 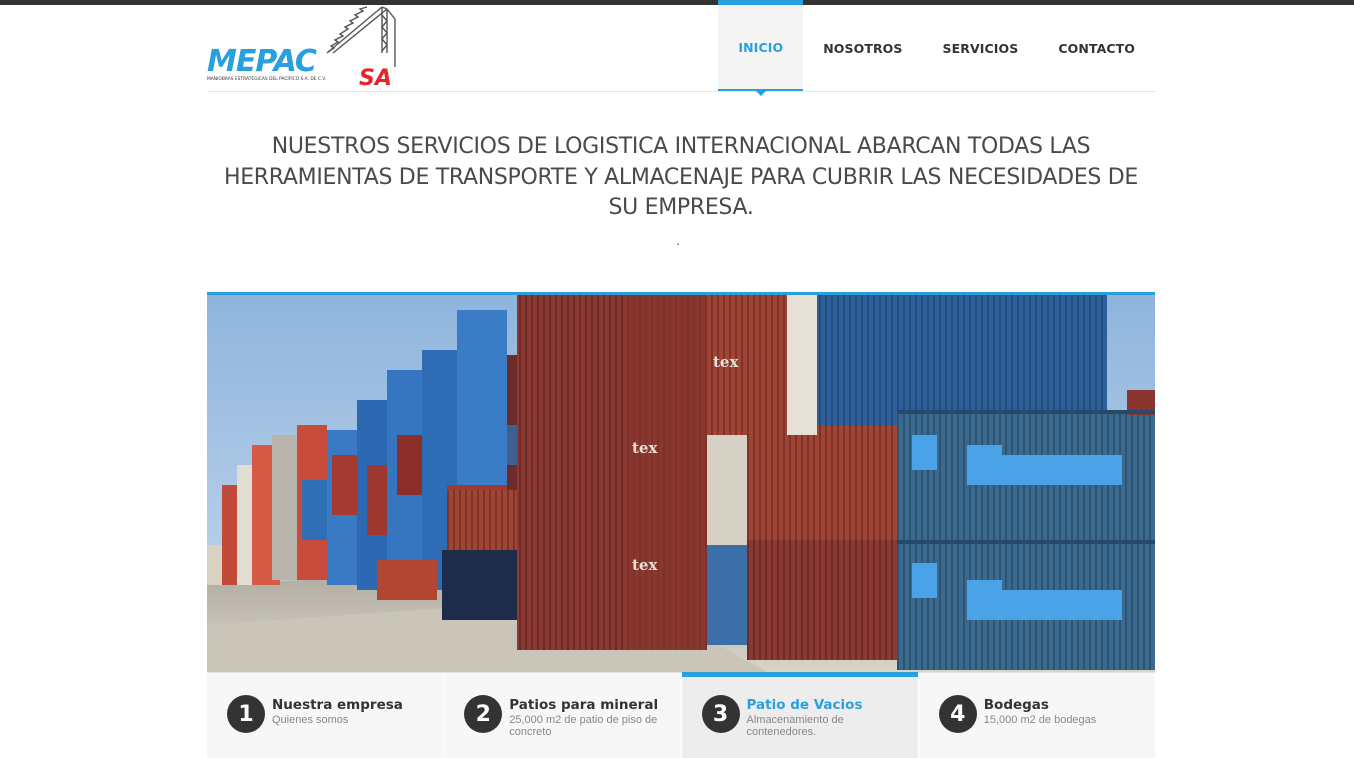 What do you see at coordinates (981, 48) in the screenshot?
I see `nav-item-servicios: SERVICIOS` at bounding box center [981, 48].